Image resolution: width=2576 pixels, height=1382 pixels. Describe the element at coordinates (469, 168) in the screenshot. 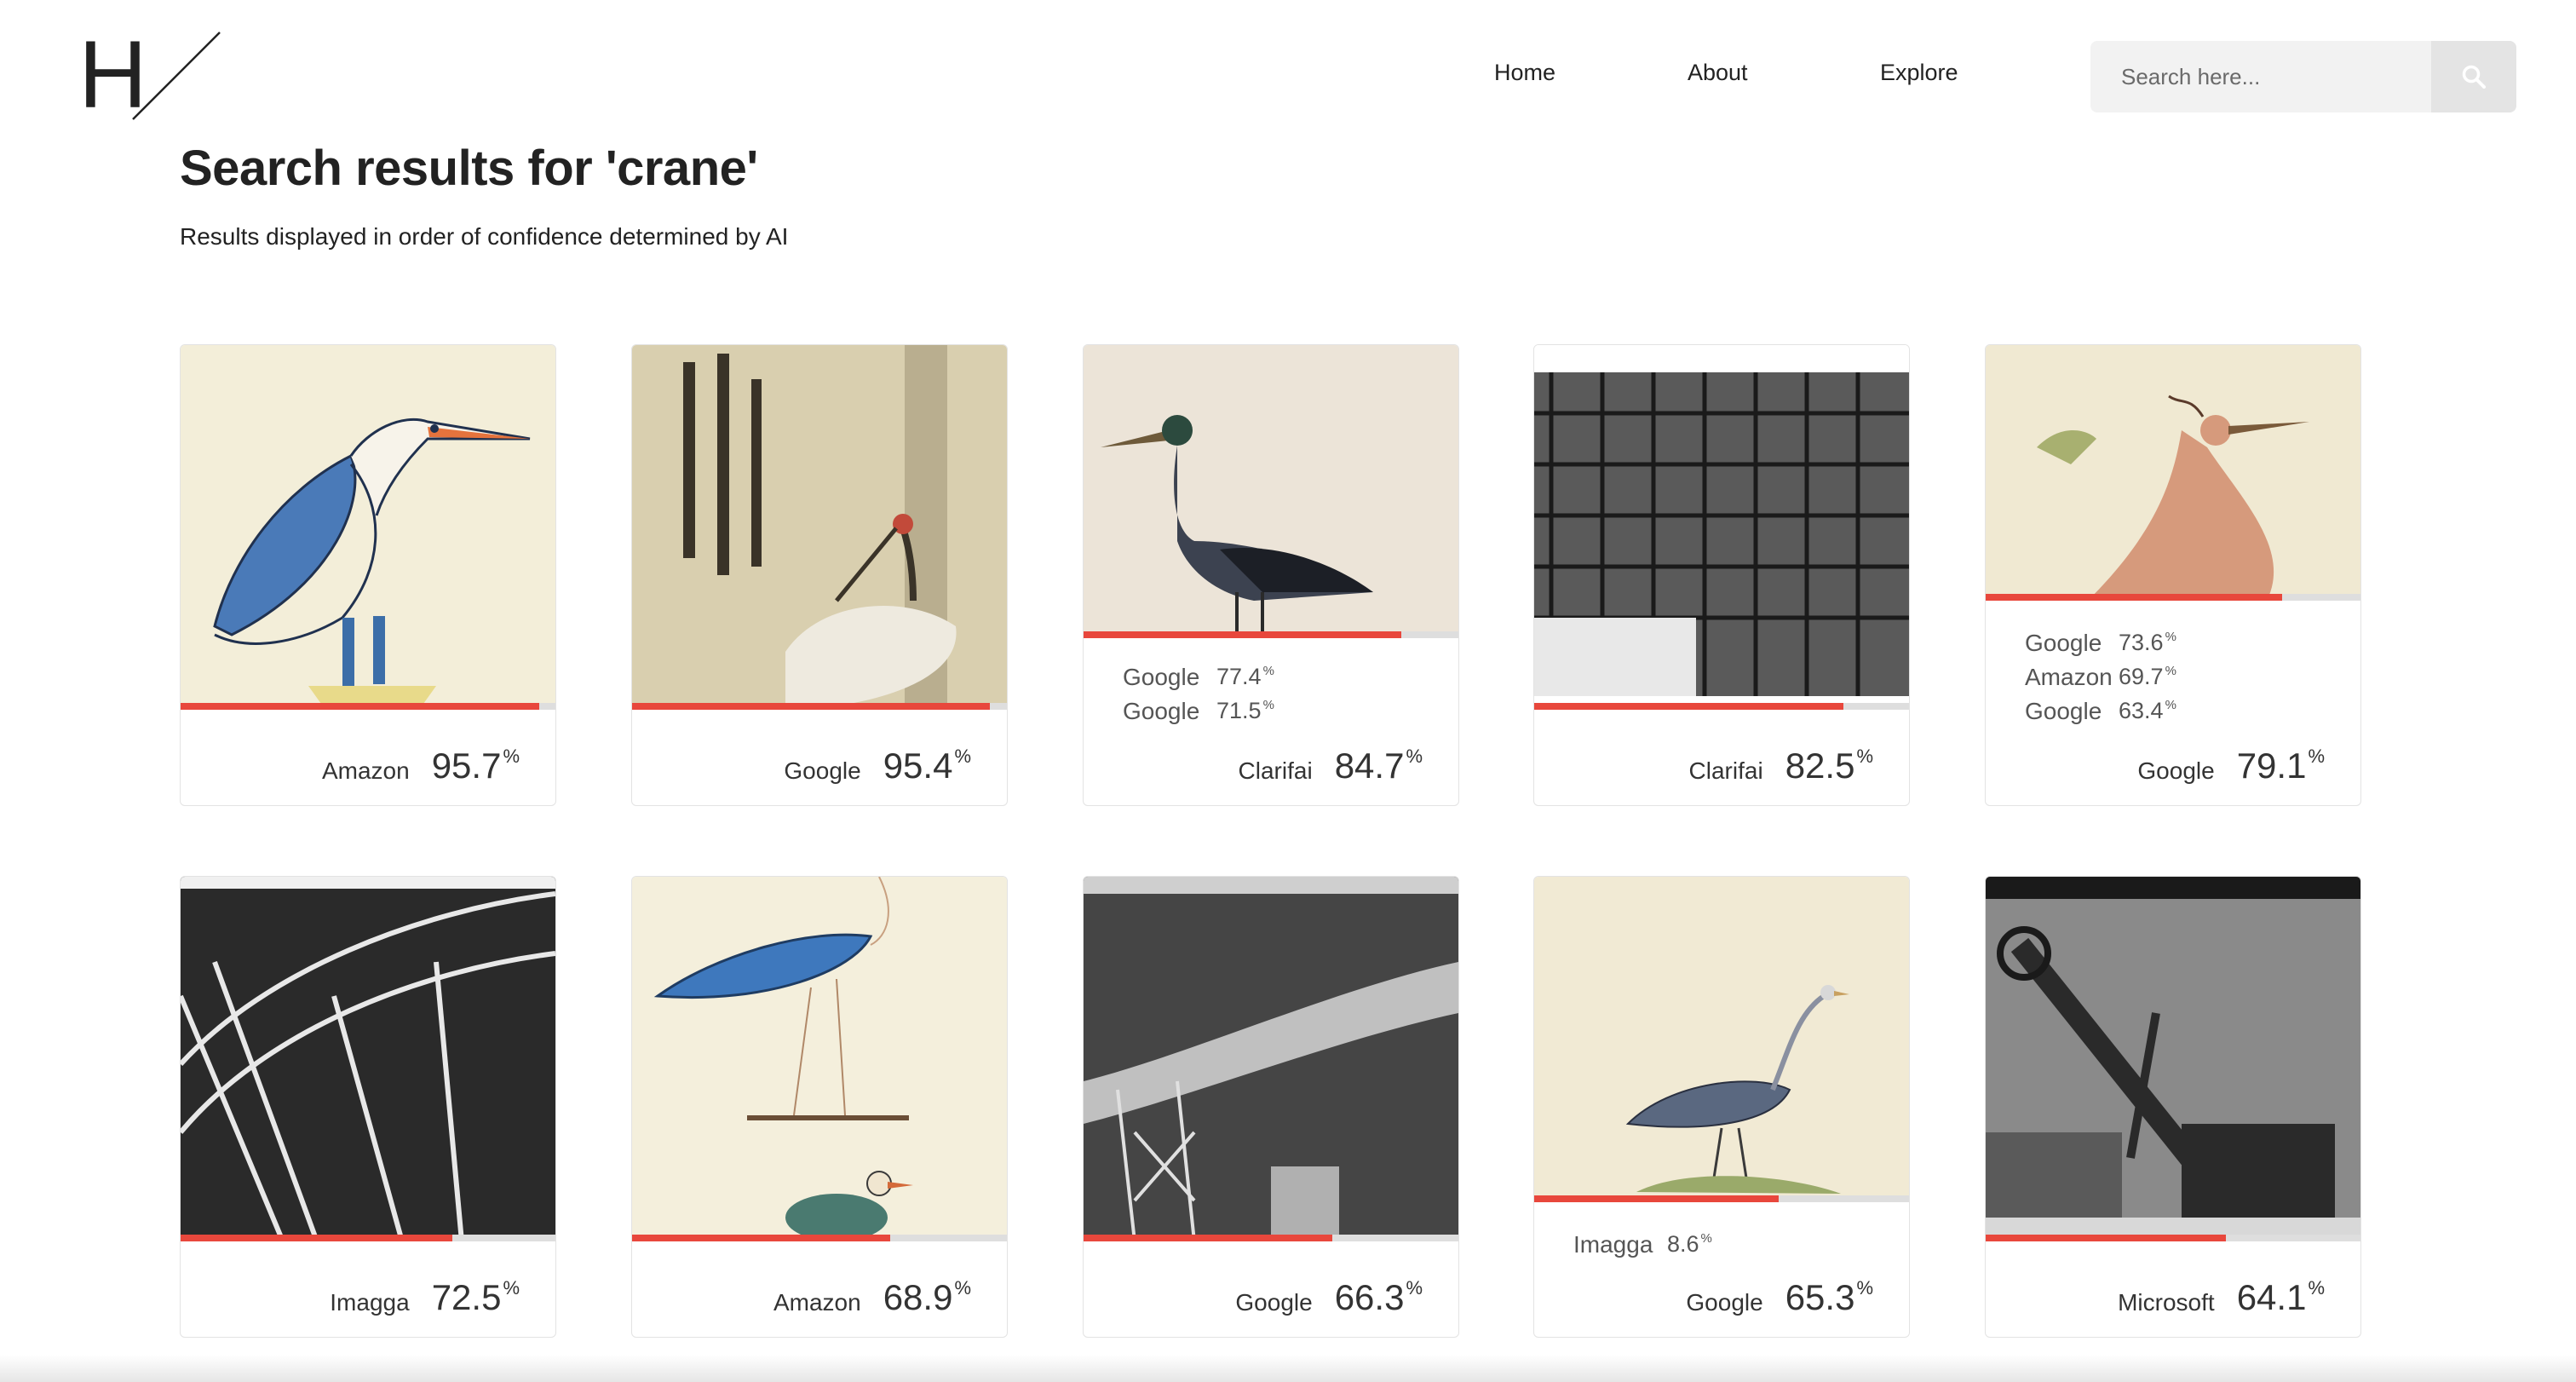

I see `page-title: Search results for 'crane'` at that location.